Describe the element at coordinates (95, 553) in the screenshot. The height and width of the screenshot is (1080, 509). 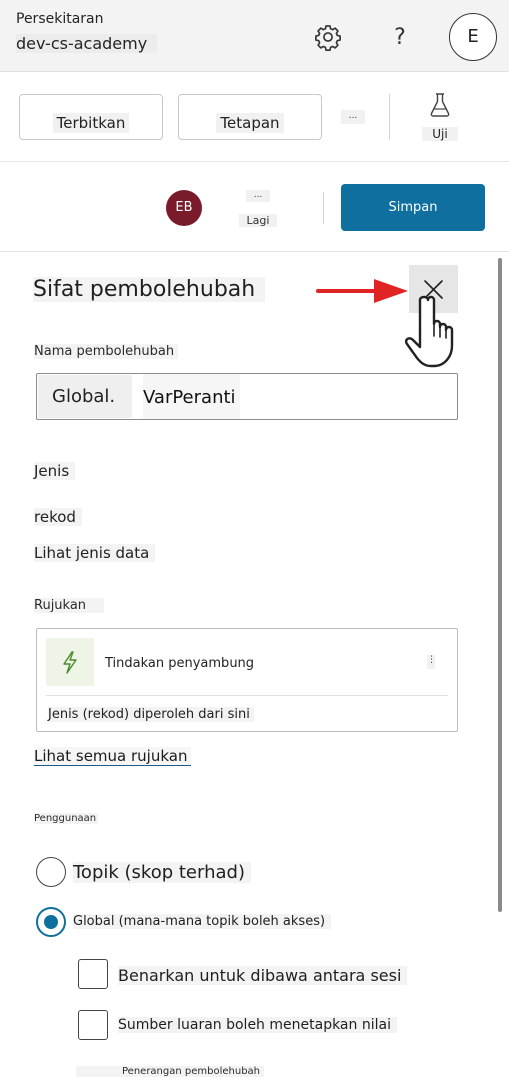
I see `view-data-type-link: Lihat jenis data` at that location.